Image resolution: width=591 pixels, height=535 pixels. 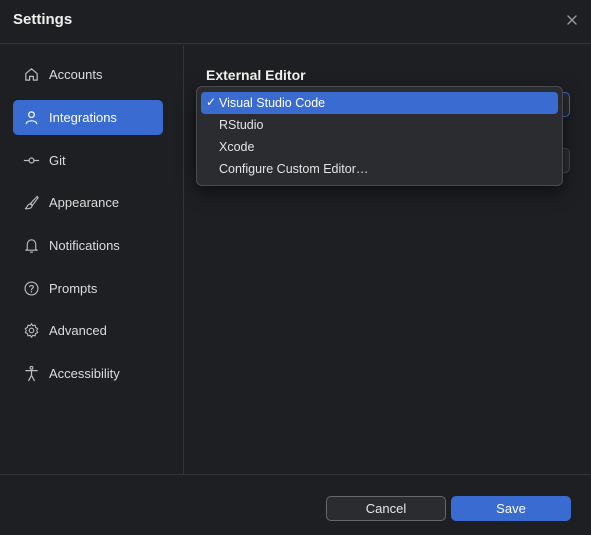 What do you see at coordinates (295, 22) in the screenshot?
I see `title-bar: Settings` at bounding box center [295, 22].